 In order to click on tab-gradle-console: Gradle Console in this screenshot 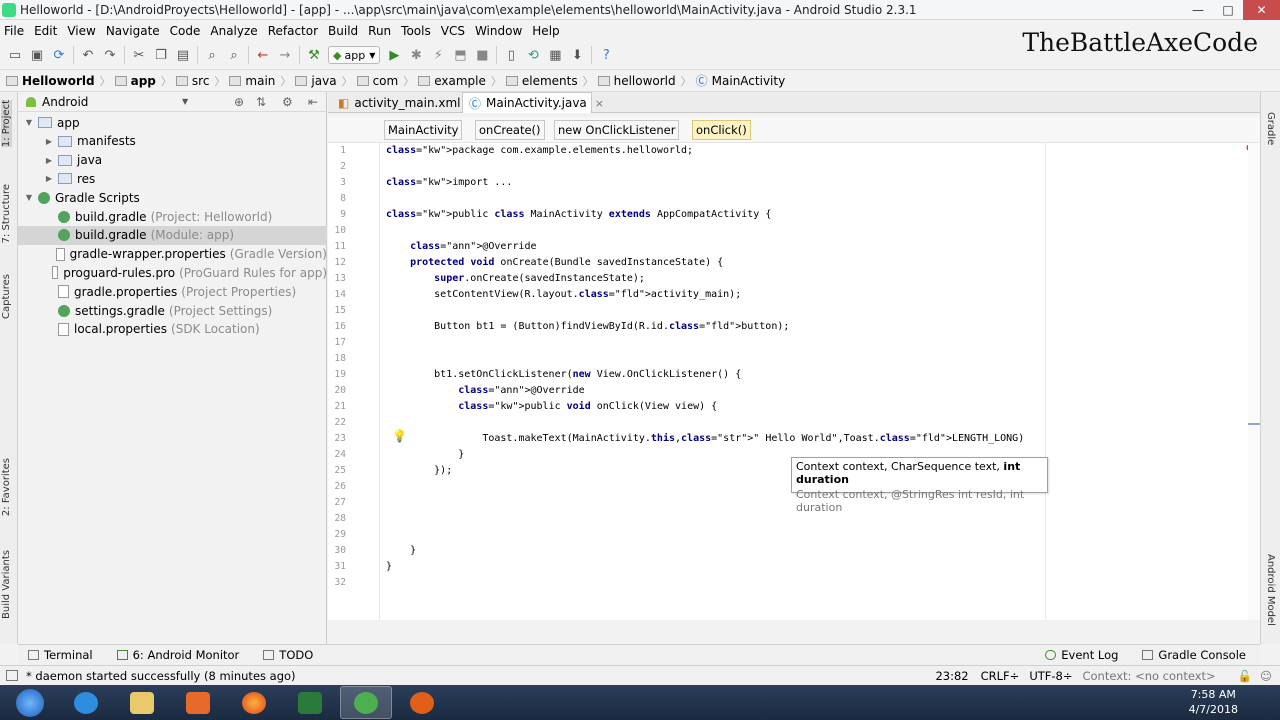, I will do `click(1194, 655)`.